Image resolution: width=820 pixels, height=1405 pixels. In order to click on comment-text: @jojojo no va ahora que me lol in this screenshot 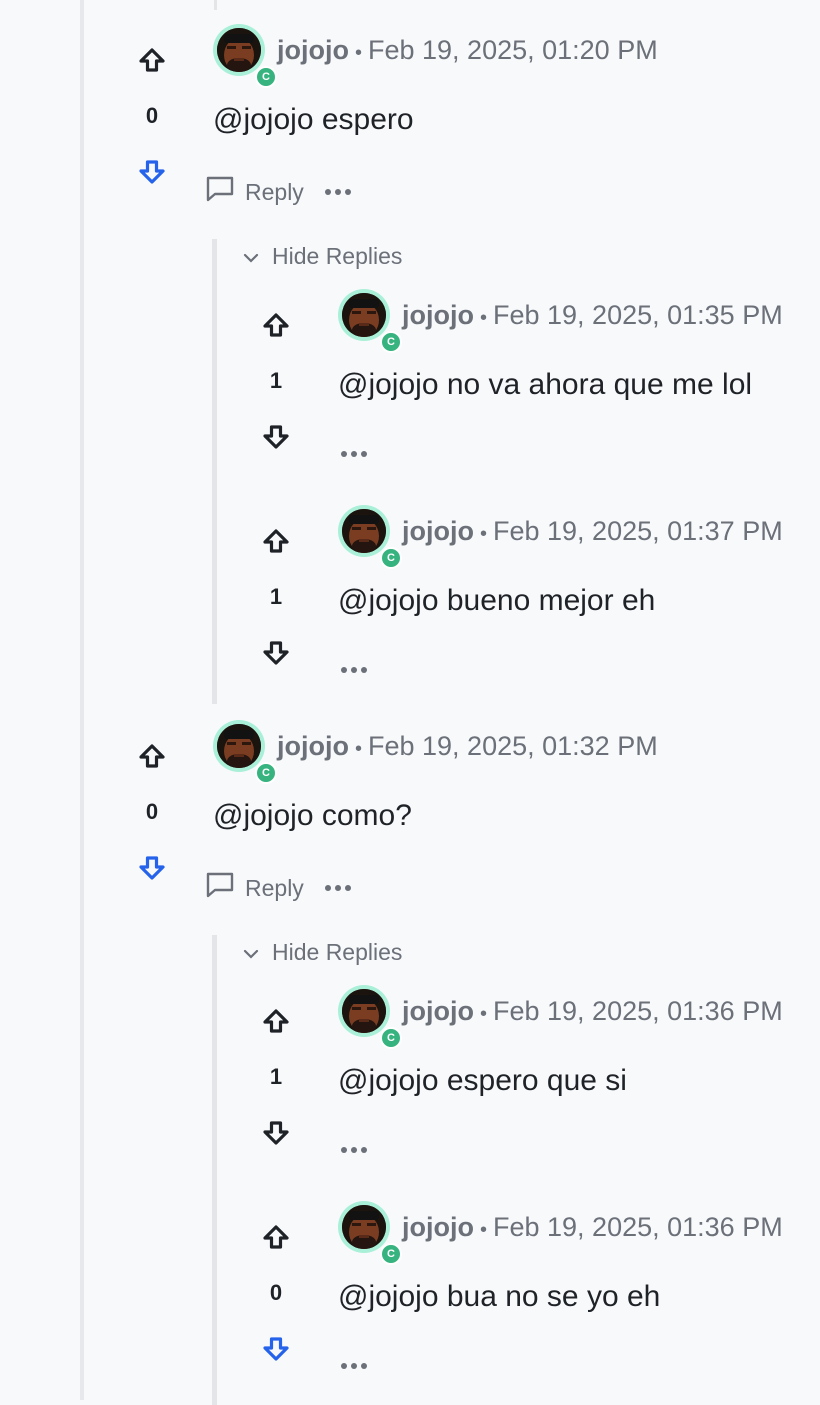, I will do `click(545, 384)`.